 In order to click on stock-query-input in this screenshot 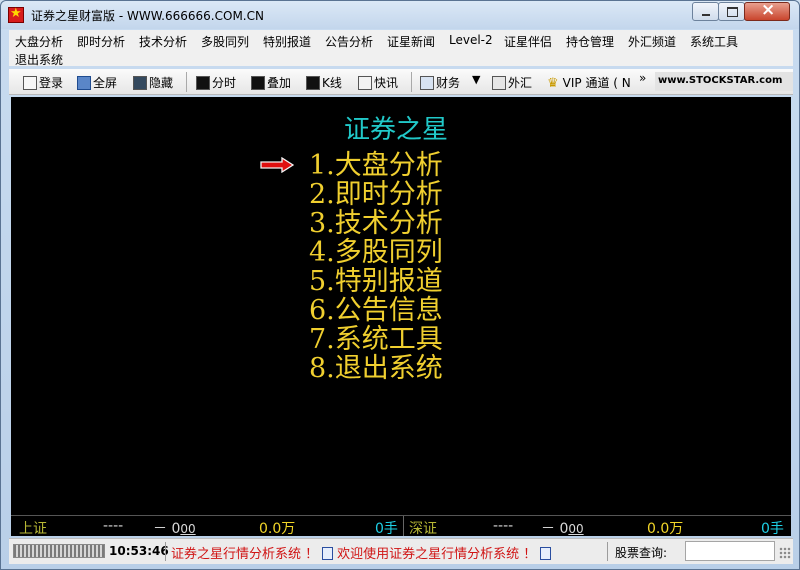, I will do `click(730, 551)`.